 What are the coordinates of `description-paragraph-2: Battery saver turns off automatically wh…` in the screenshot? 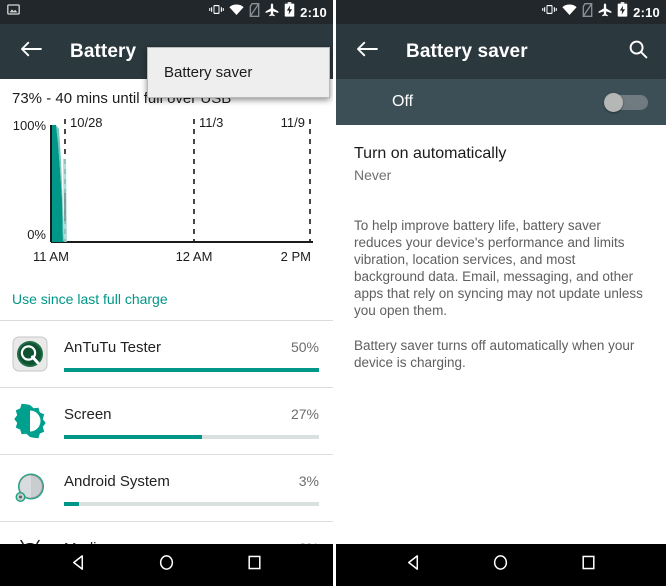 It's located at (494, 354).